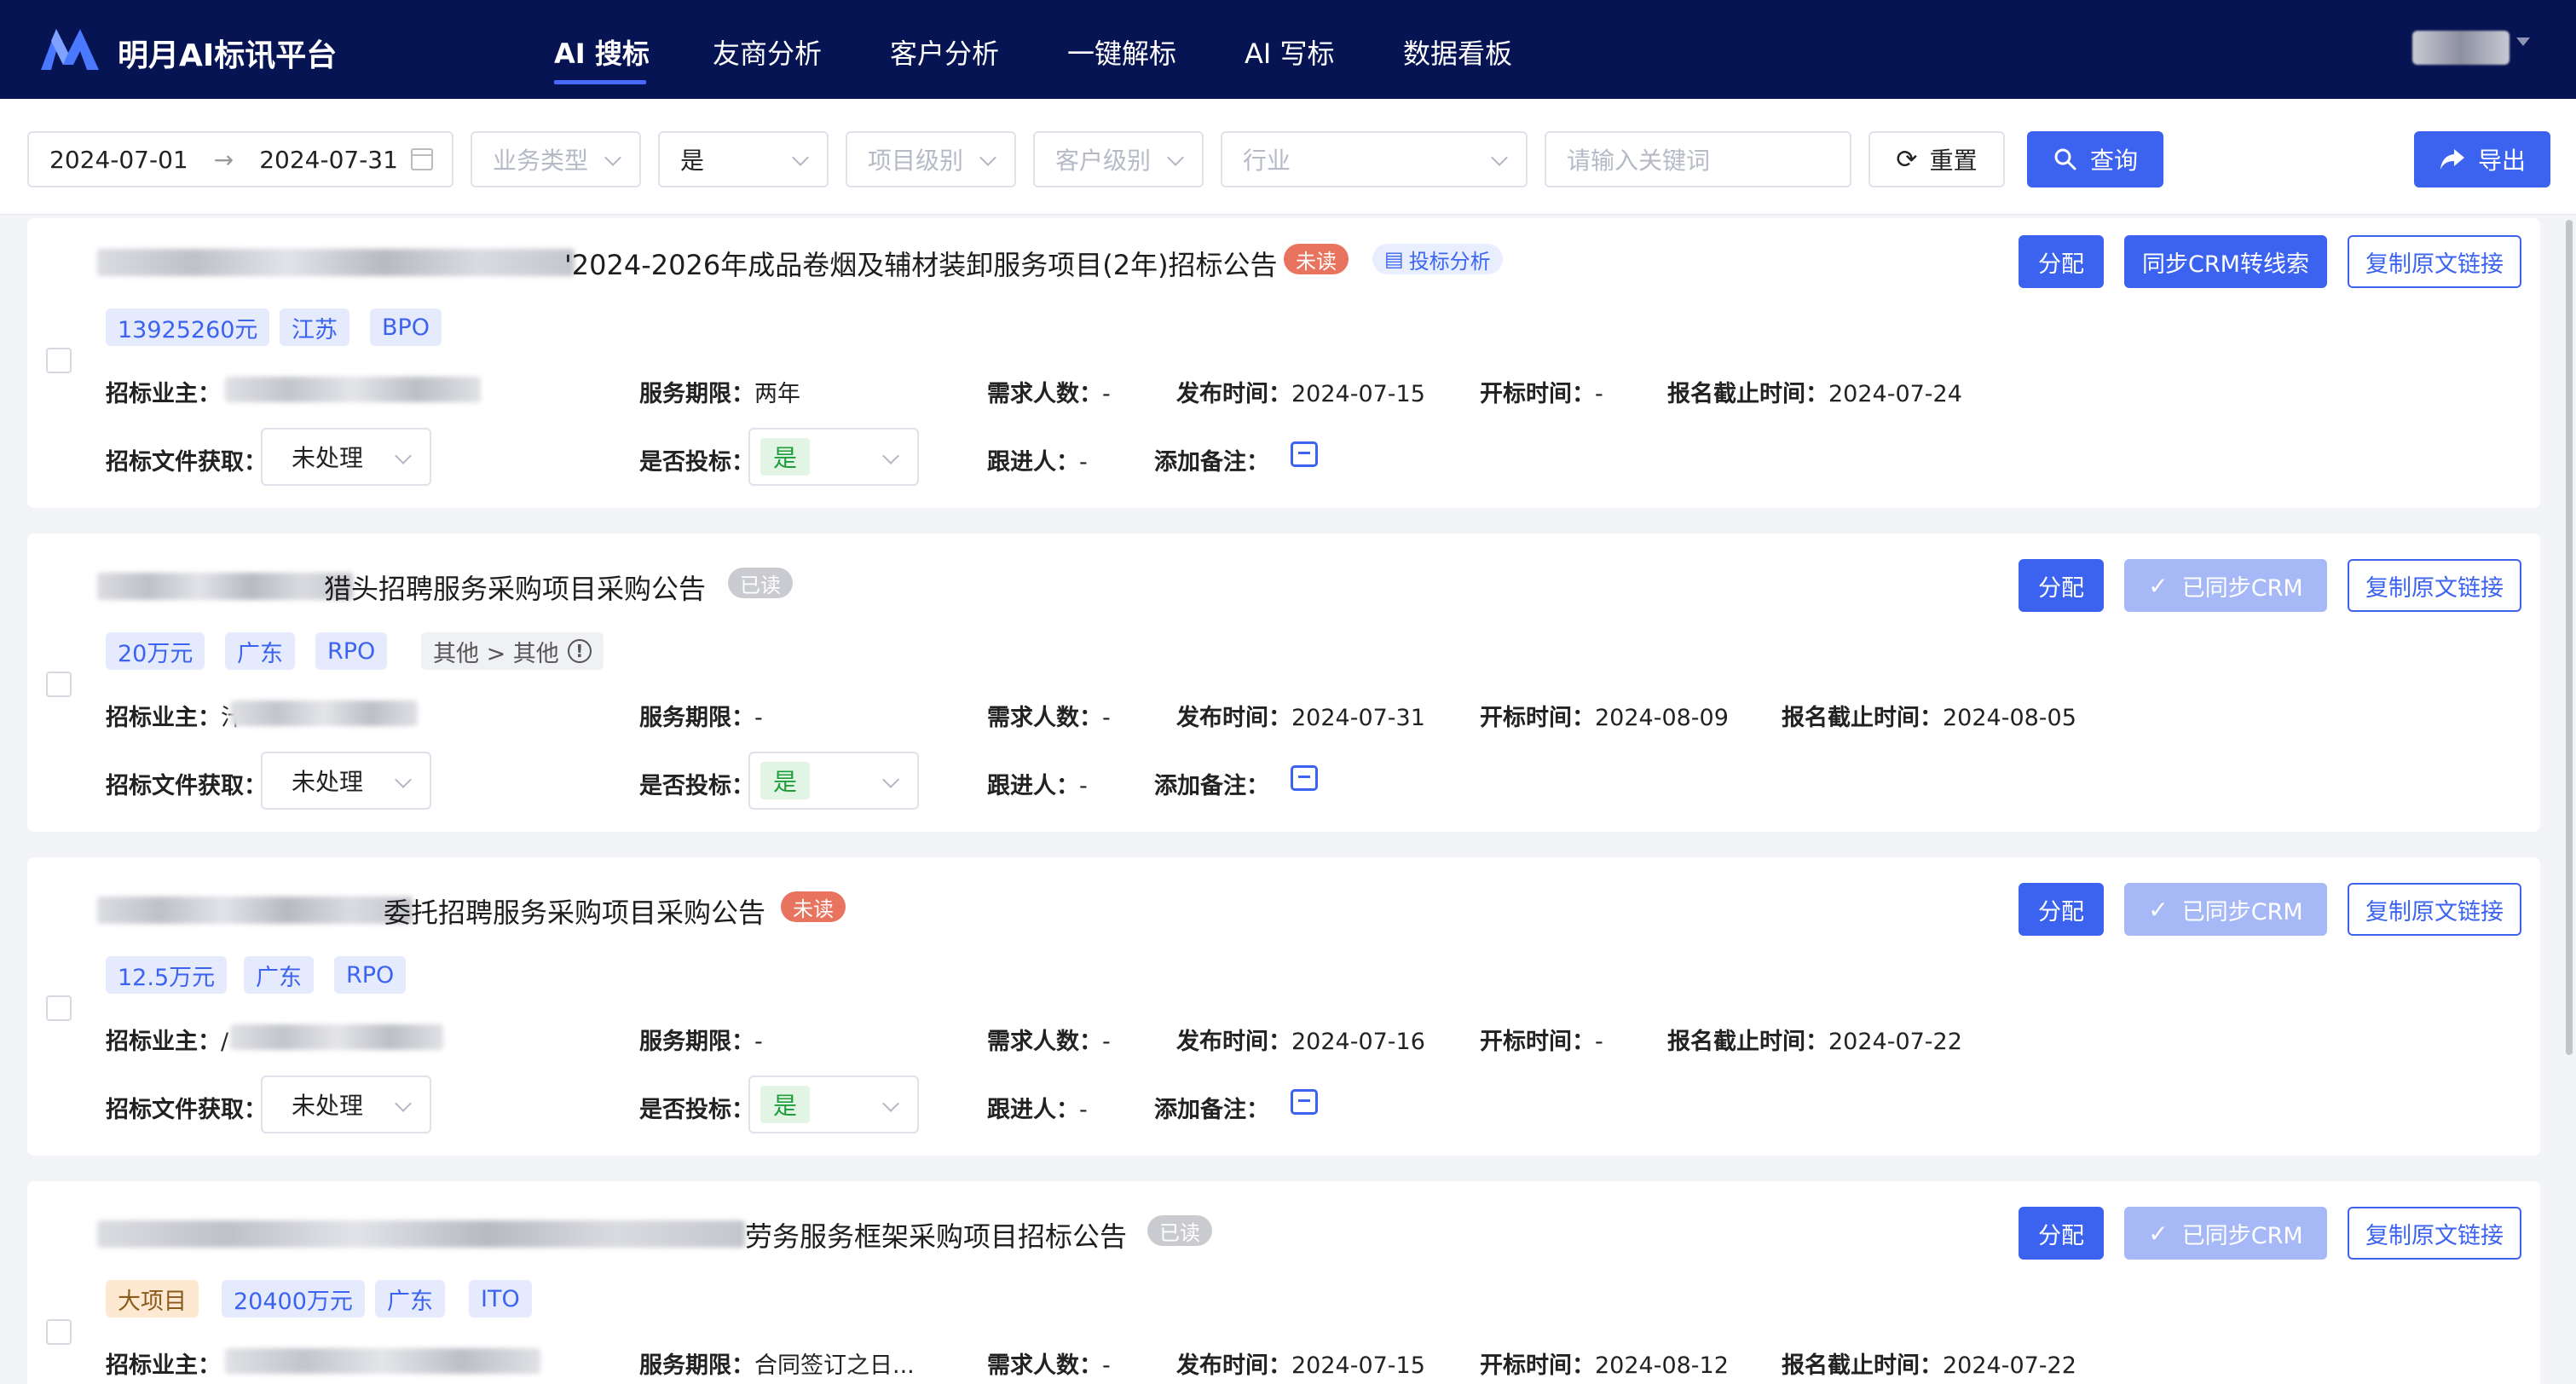  I want to click on export-label: 导出, so click(2501, 161).